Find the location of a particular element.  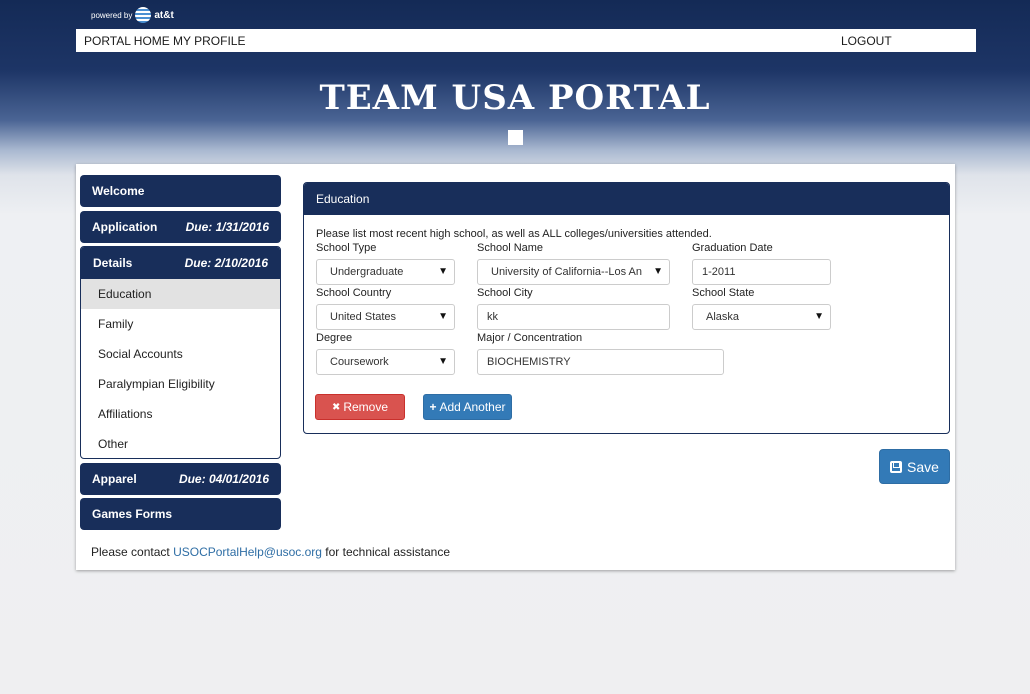

degree-label: Degree is located at coordinates (334, 338).